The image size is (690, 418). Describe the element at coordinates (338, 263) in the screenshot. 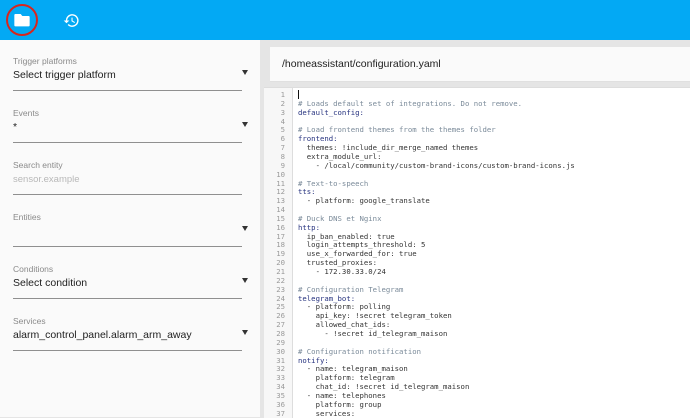

I see `line-text: trusted_proxies:` at that location.